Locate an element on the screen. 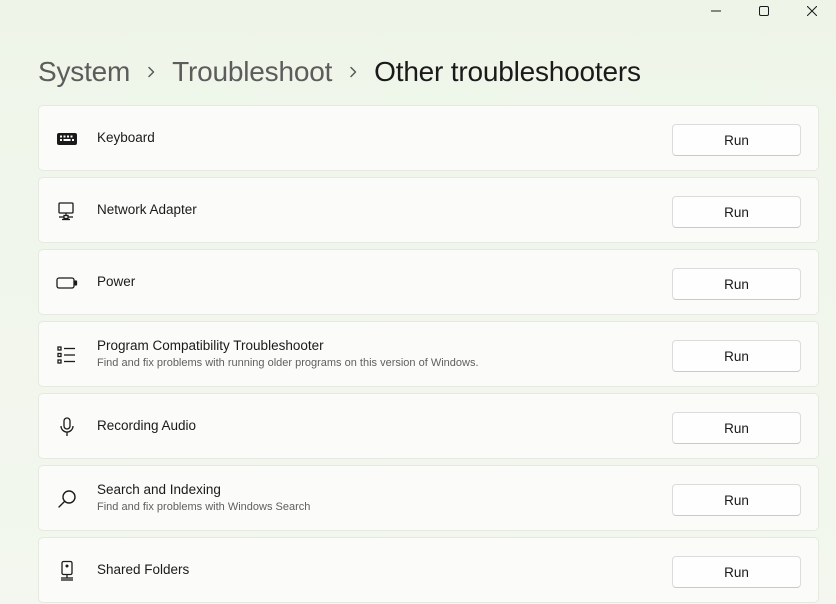 The image size is (836, 604). item-text: Keyboard is located at coordinates (126, 138).